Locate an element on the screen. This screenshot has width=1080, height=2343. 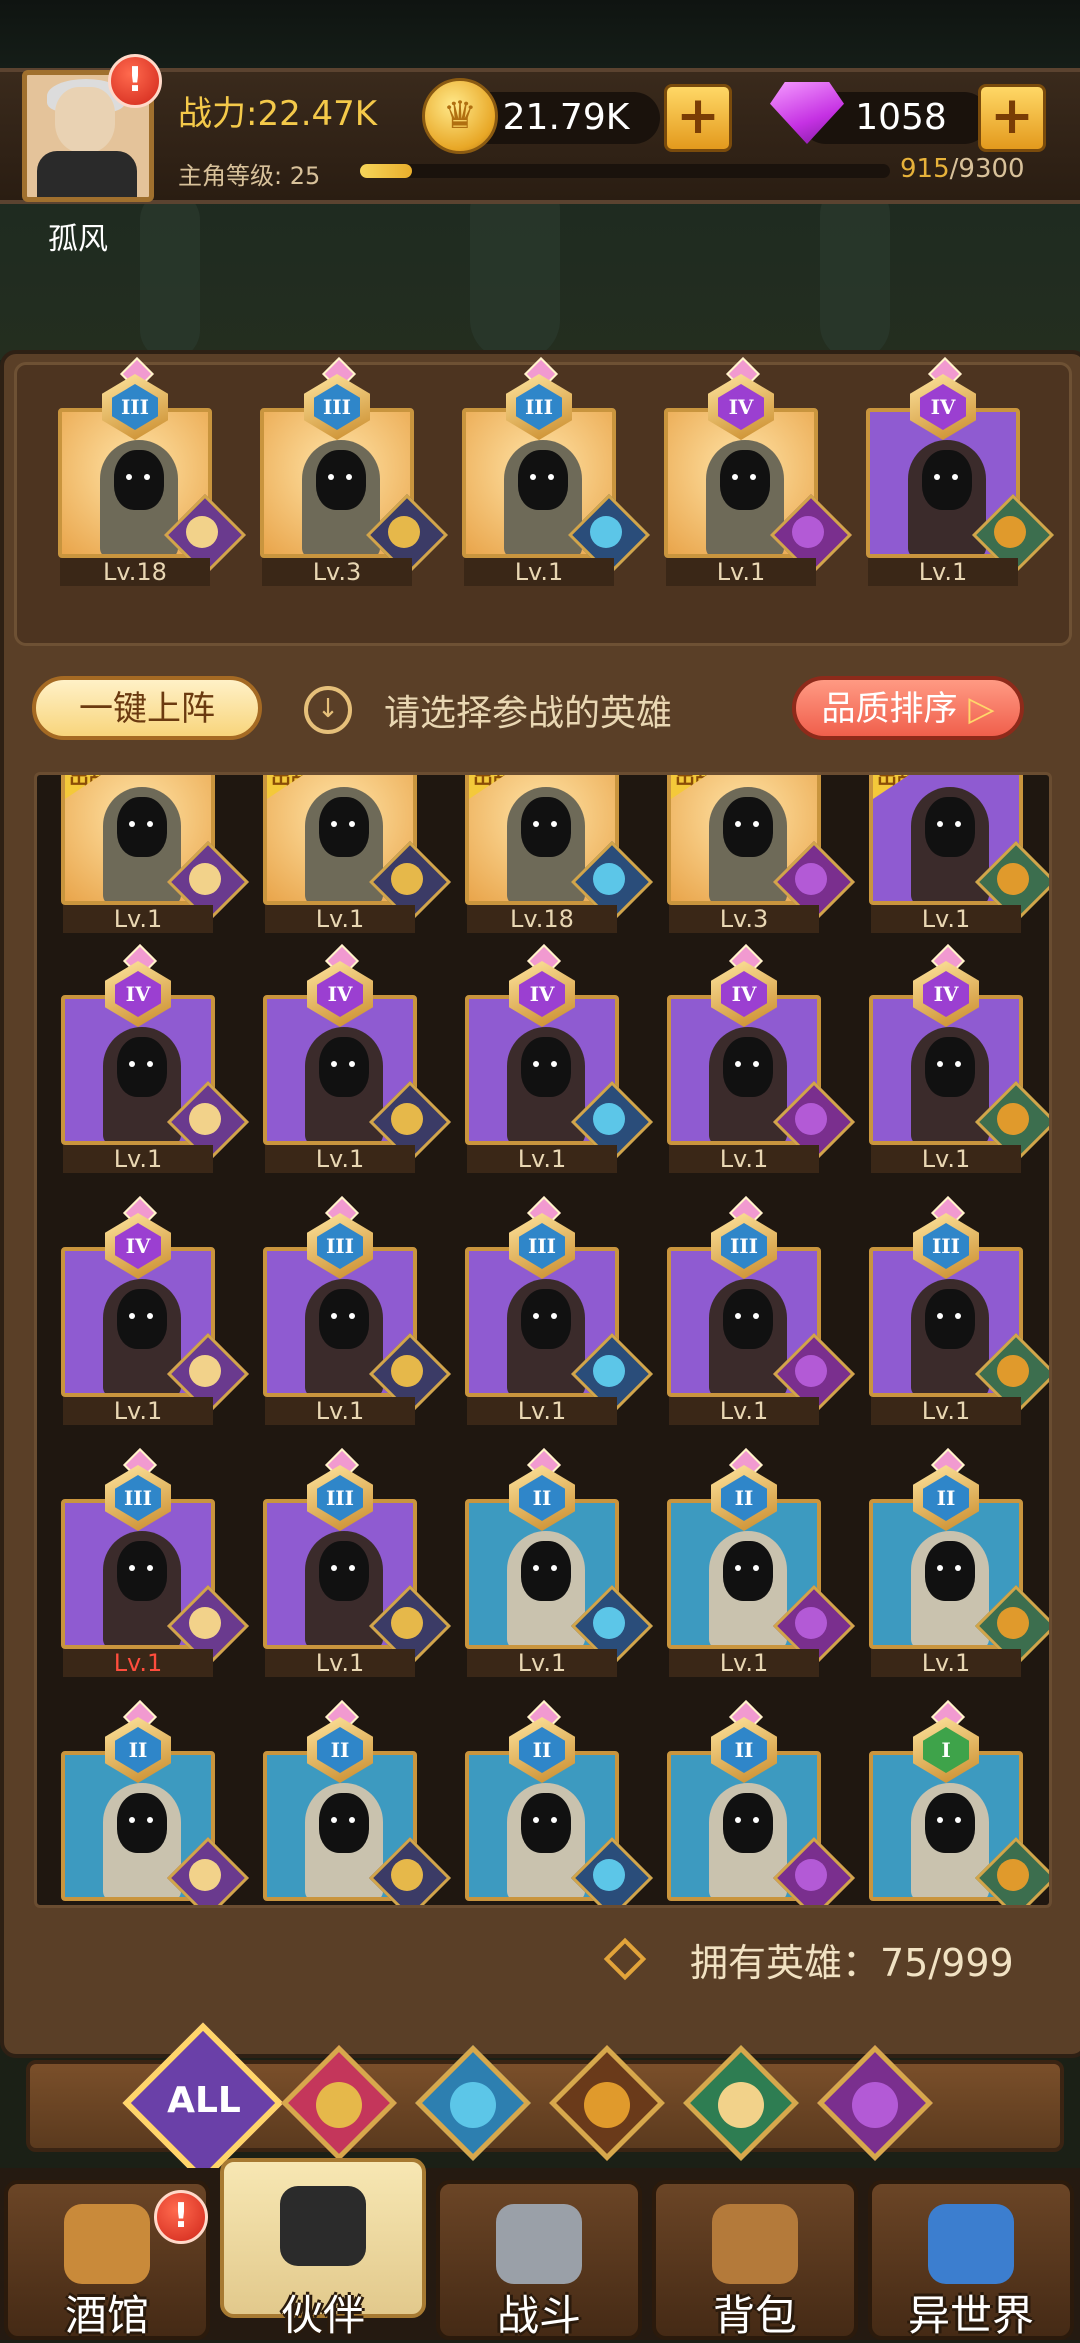
hero-card: 出战 Lv.18 is located at coordinates (559, 854).